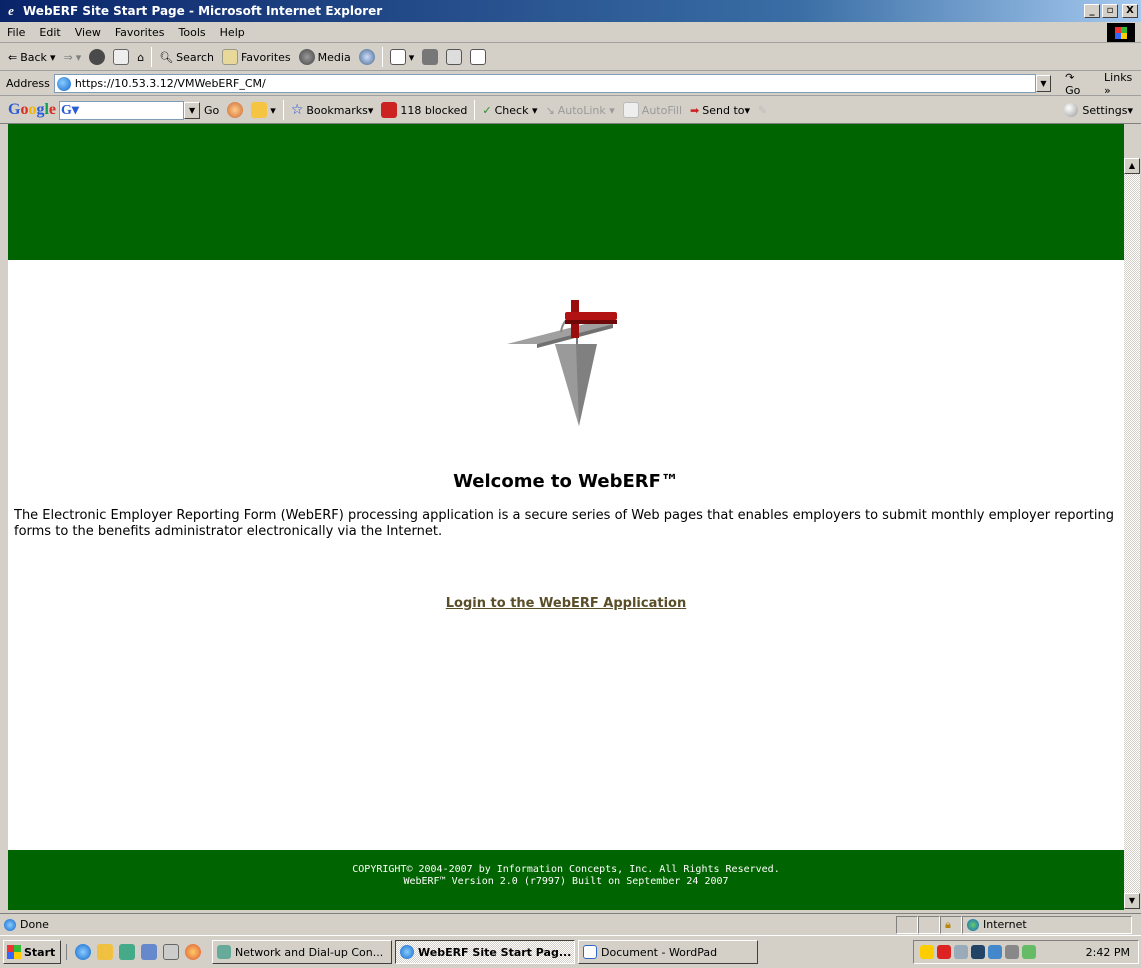  I want to click on go-arrow-icon: ↷, so click(1070, 77).